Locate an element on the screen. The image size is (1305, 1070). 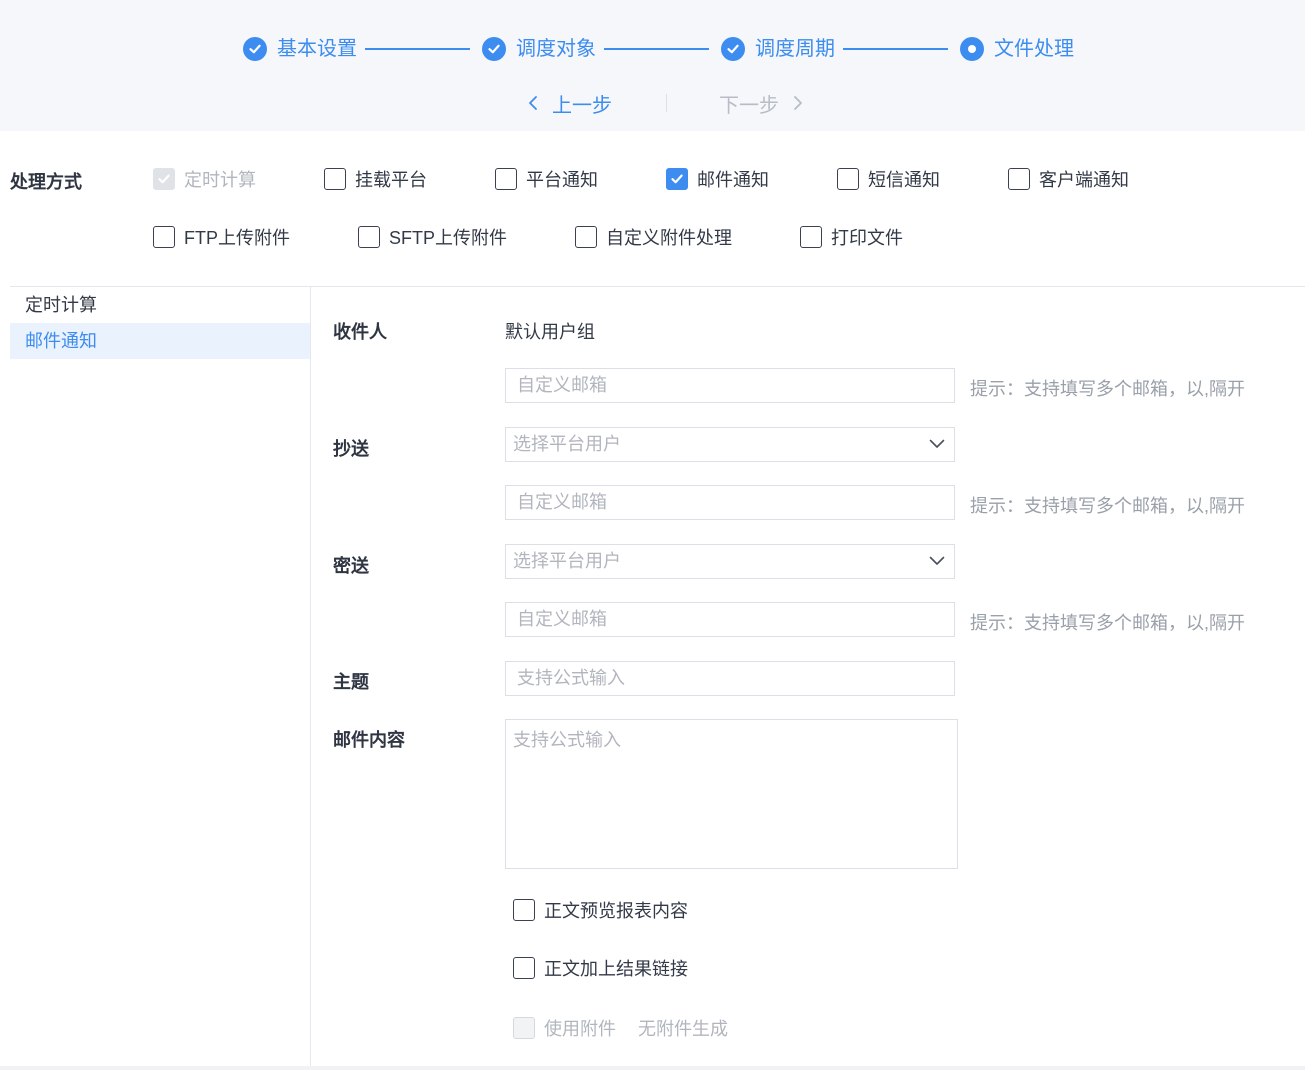
step-schedule-target: 调度对象 is located at coordinates (601, 49).